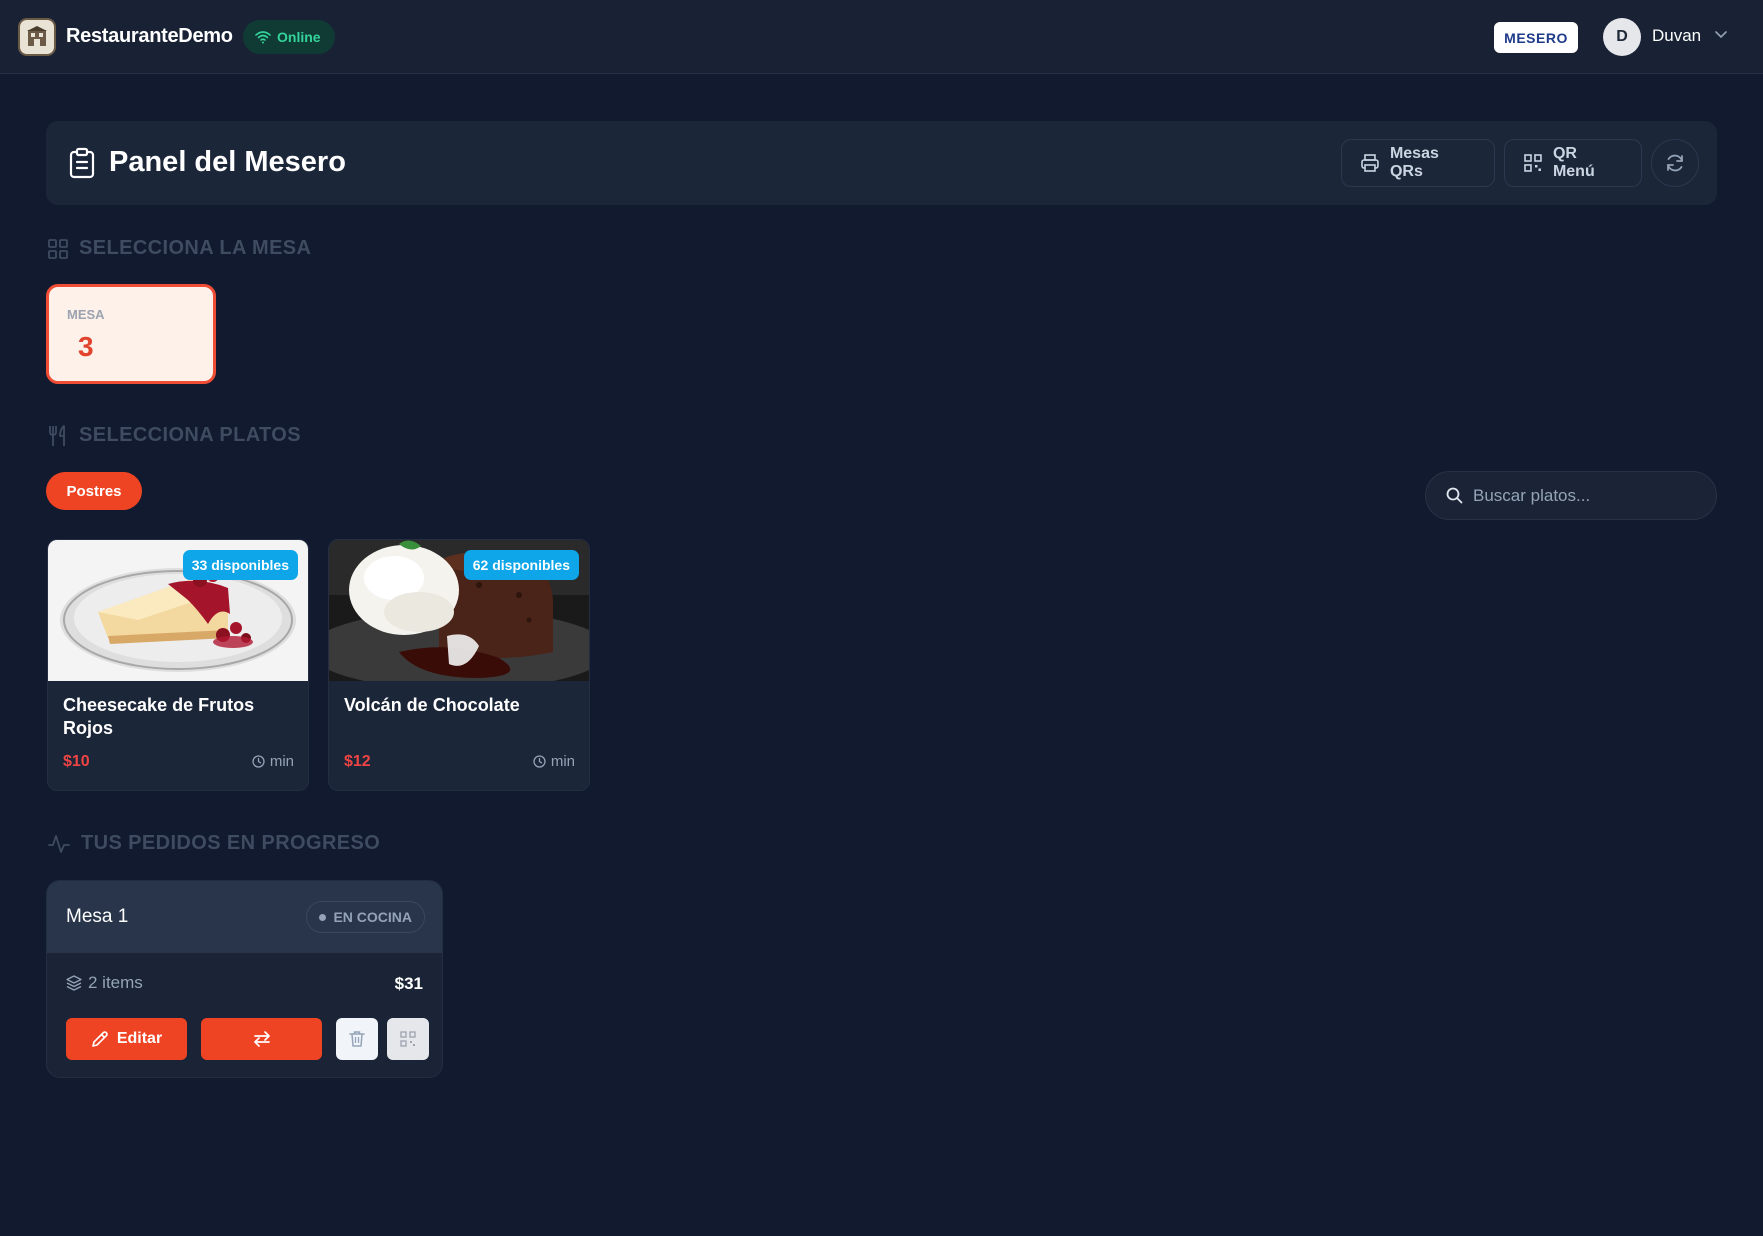  I want to click on user-name: Duvan, so click(1676, 36).